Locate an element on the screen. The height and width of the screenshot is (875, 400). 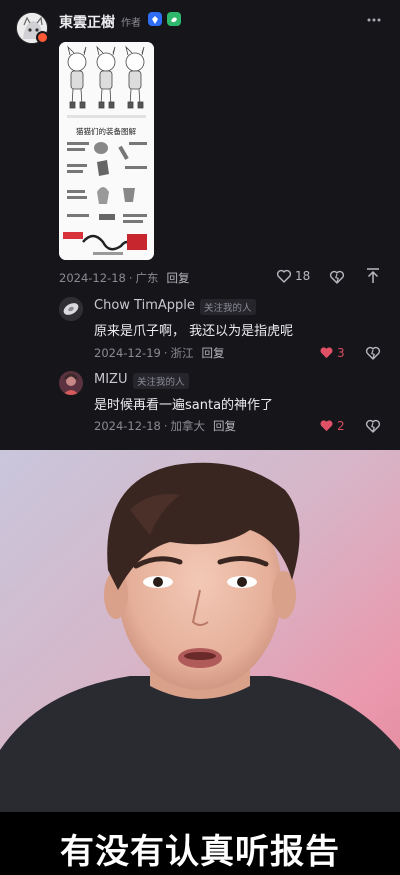
attachment-title: 猫猫们的装备图解 is located at coordinates (106, 131).